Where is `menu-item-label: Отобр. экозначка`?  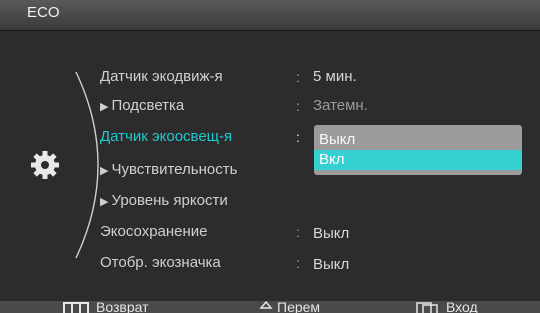 menu-item-label: Отобр. экозначка is located at coordinates (160, 262).